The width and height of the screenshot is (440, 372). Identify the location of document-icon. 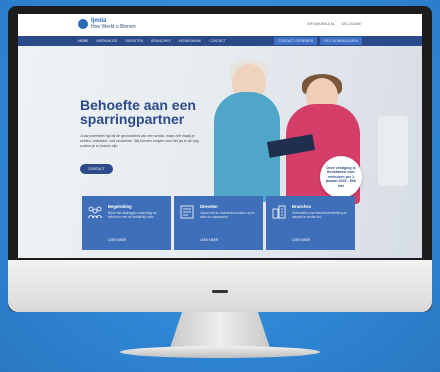
(187, 212).